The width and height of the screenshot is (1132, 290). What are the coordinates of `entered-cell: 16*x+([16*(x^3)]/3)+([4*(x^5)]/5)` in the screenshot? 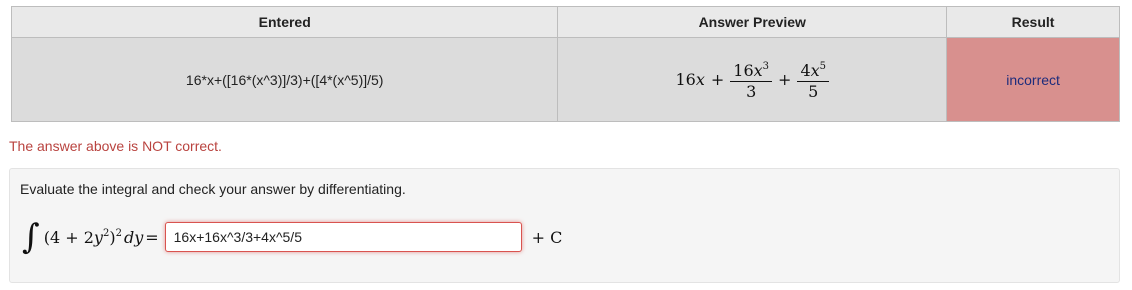 It's located at (284, 79).